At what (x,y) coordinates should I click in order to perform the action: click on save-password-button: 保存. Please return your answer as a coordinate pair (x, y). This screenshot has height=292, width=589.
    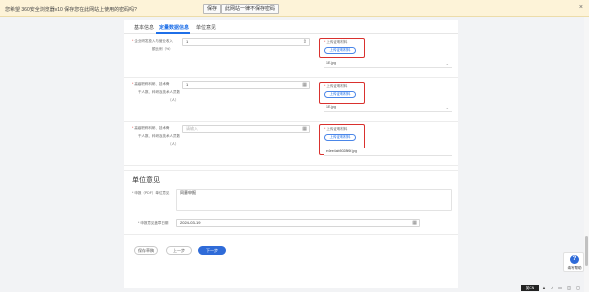
    Looking at the image, I should click on (212, 9).